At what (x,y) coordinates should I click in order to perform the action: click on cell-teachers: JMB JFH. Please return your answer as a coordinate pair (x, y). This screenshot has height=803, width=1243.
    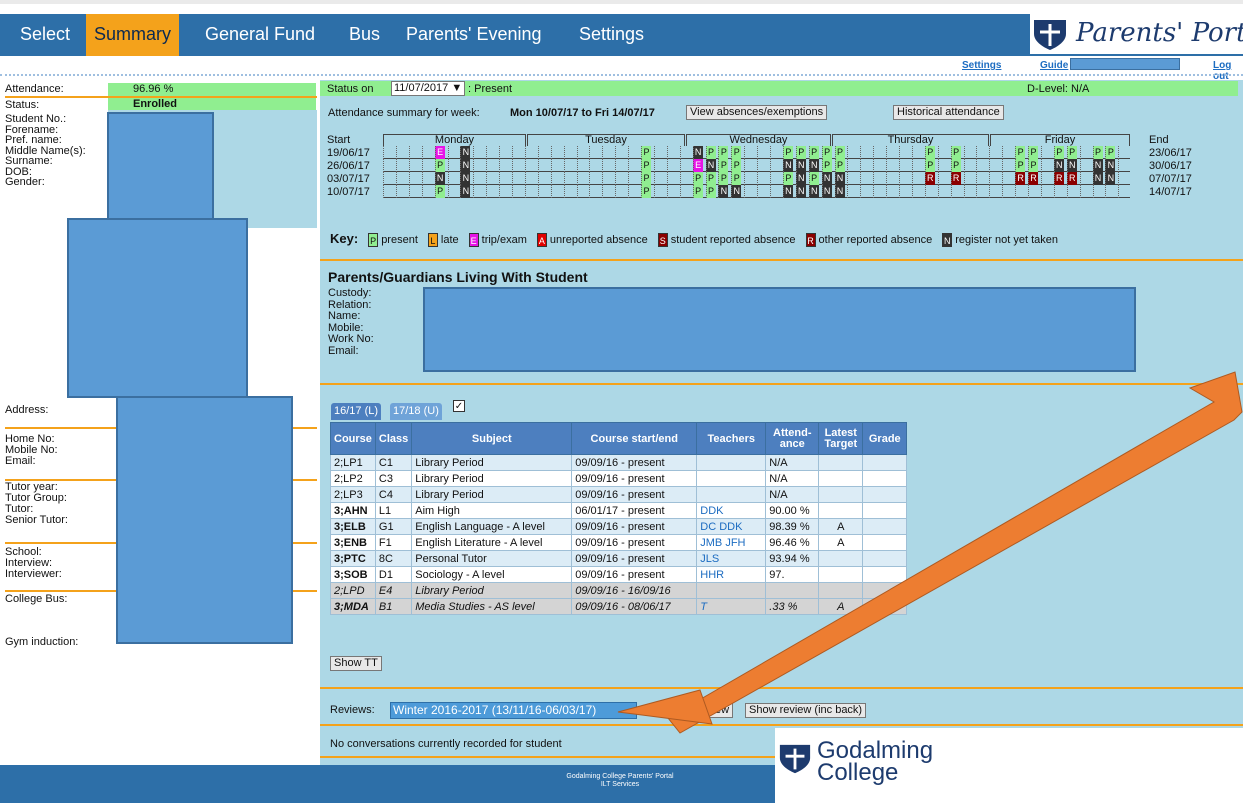
    Looking at the image, I should click on (731, 542).